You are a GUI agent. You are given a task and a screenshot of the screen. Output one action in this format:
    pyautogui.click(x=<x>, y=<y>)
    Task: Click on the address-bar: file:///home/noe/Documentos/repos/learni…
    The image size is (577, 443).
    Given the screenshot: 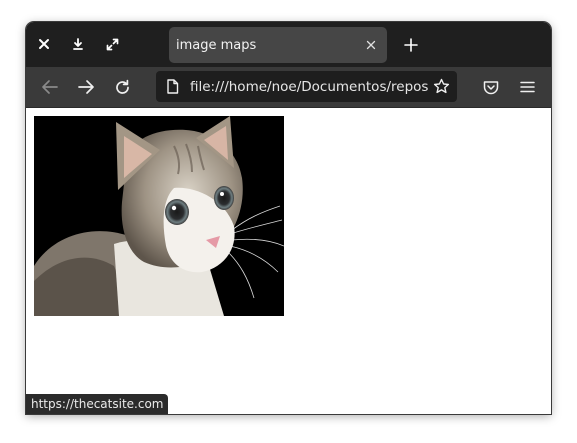 What is the action you would take?
    pyautogui.click(x=306, y=86)
    